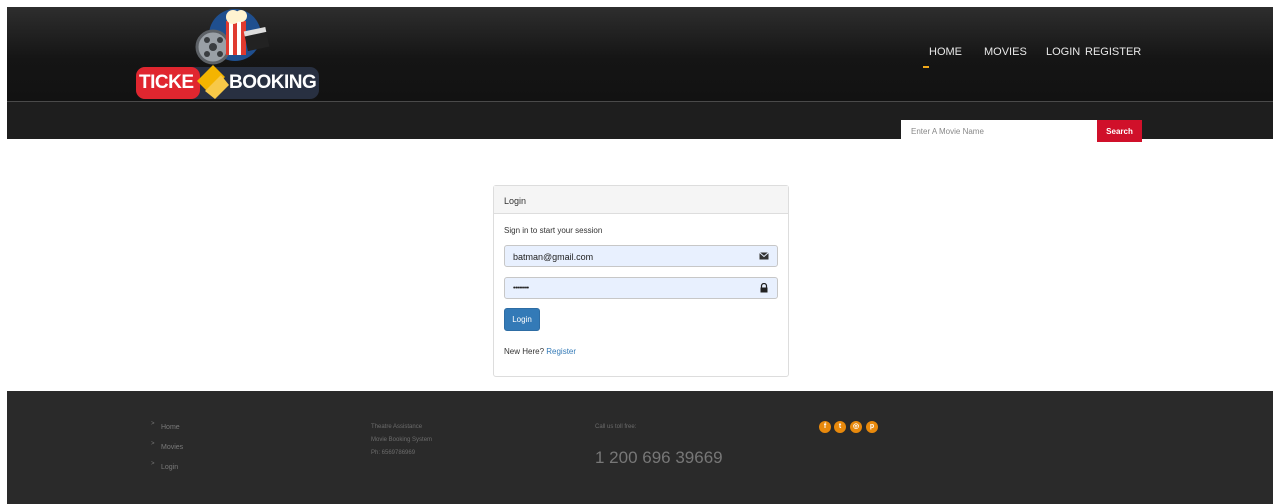 This screenshot has height=504, width=1273. What do you see at coordinates (553, 257) in the screenshot?
I see `email-value: batman@gmail.com` at bounding box center [553, 257].